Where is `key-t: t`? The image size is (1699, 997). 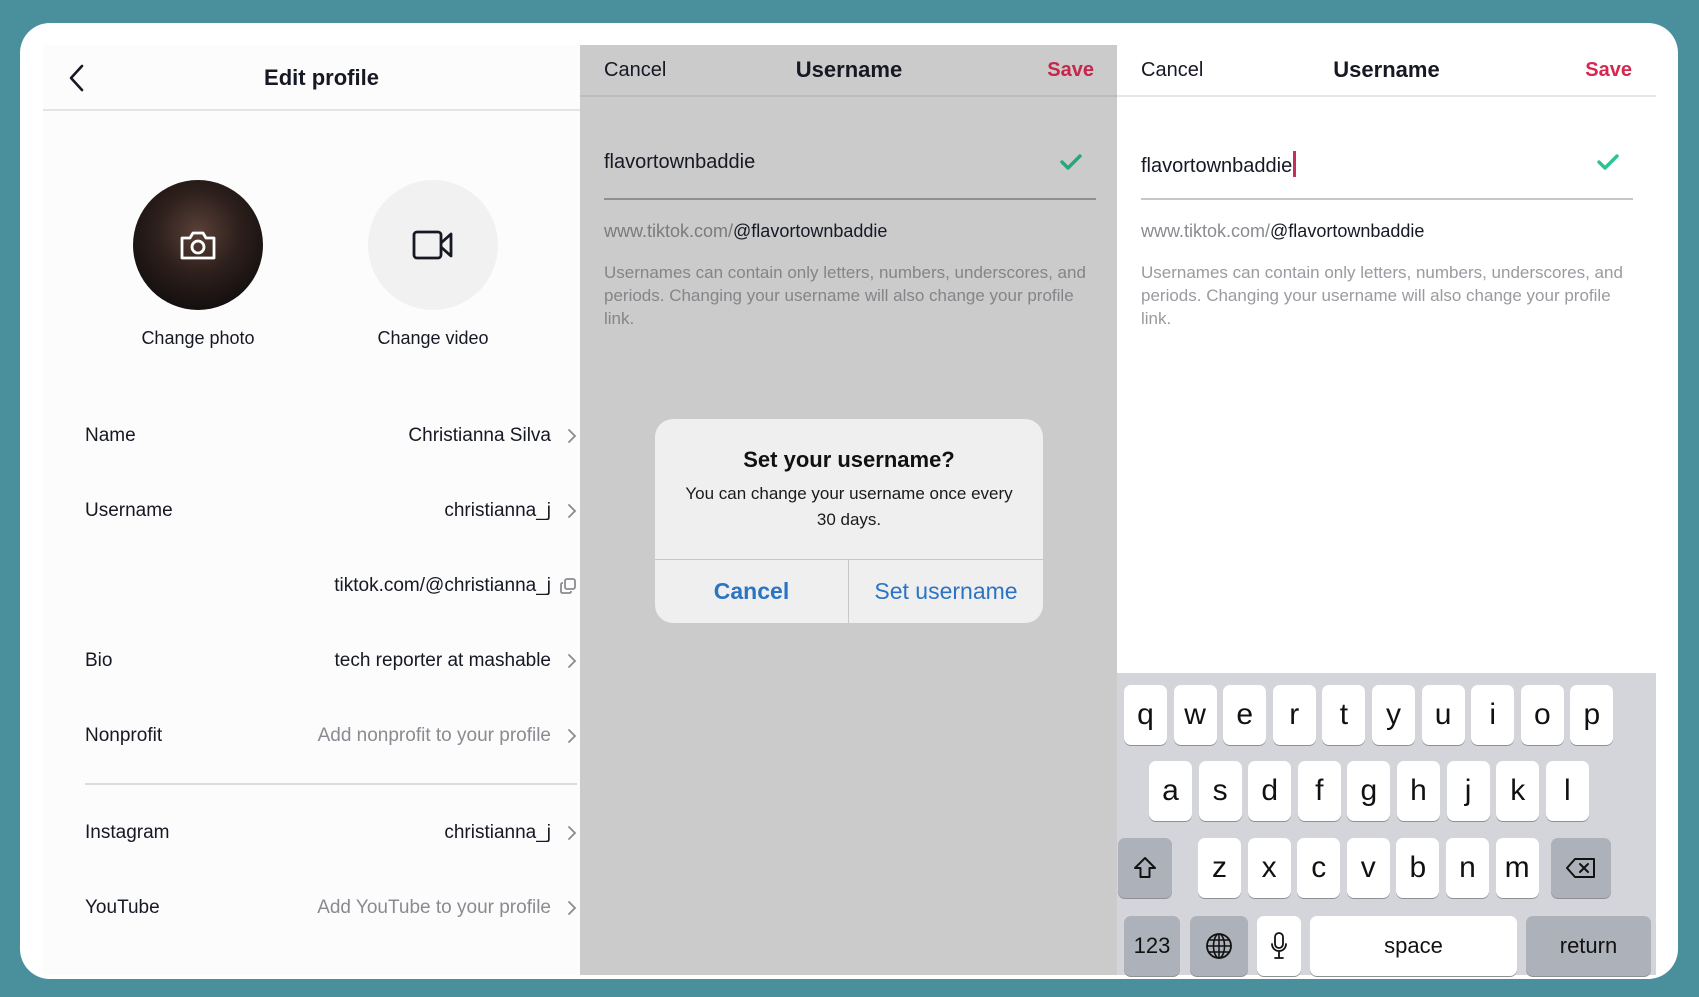
key-t: t is located at coordinates (1344, 715).